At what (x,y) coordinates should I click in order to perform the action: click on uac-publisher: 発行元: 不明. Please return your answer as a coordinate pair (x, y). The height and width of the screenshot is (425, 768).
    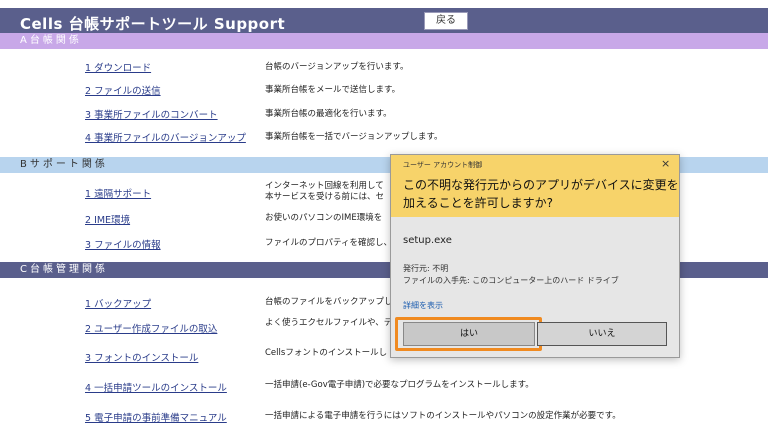
    Looking at the image, I should click on (426, 268).